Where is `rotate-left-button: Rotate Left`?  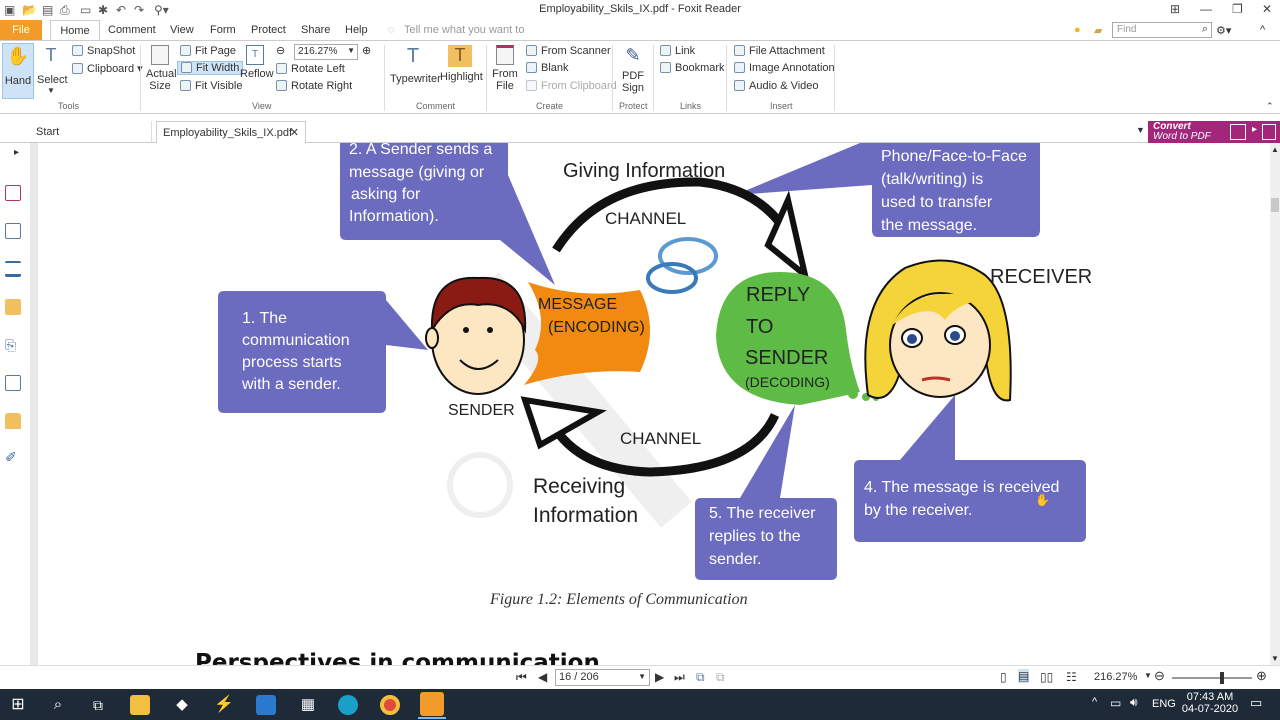 rotate-left-button: Rotate Left is located at coordinates (310, 69).